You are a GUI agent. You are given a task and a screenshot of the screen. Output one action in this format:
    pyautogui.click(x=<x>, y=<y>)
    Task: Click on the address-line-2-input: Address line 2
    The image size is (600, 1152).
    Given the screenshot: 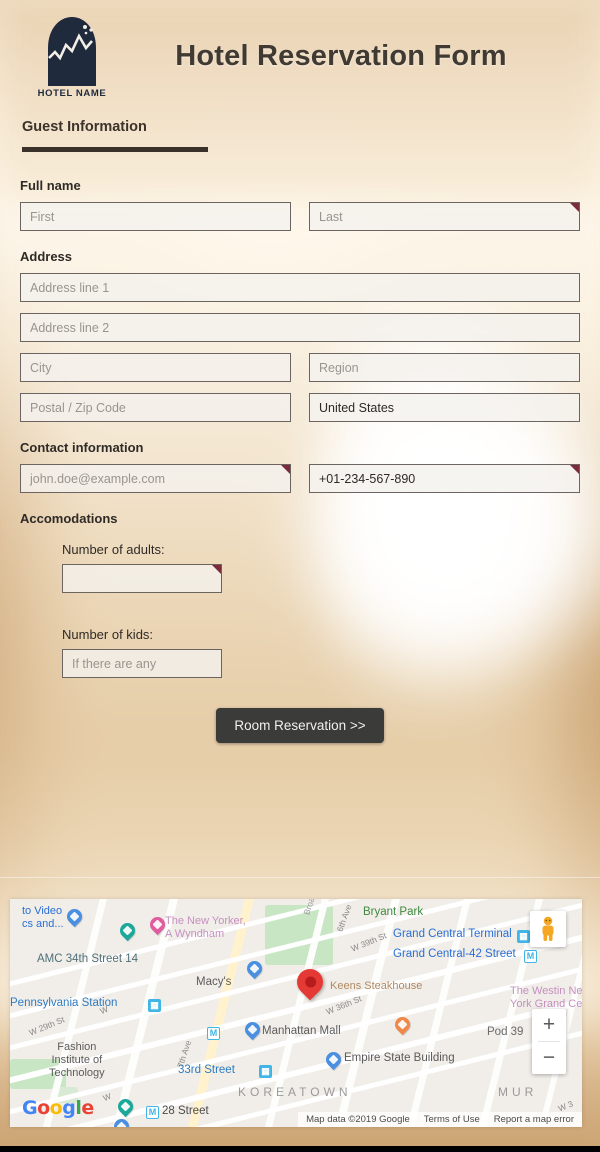 What is the action you would take?
    pyautogui.click(x=300, y=327)
    